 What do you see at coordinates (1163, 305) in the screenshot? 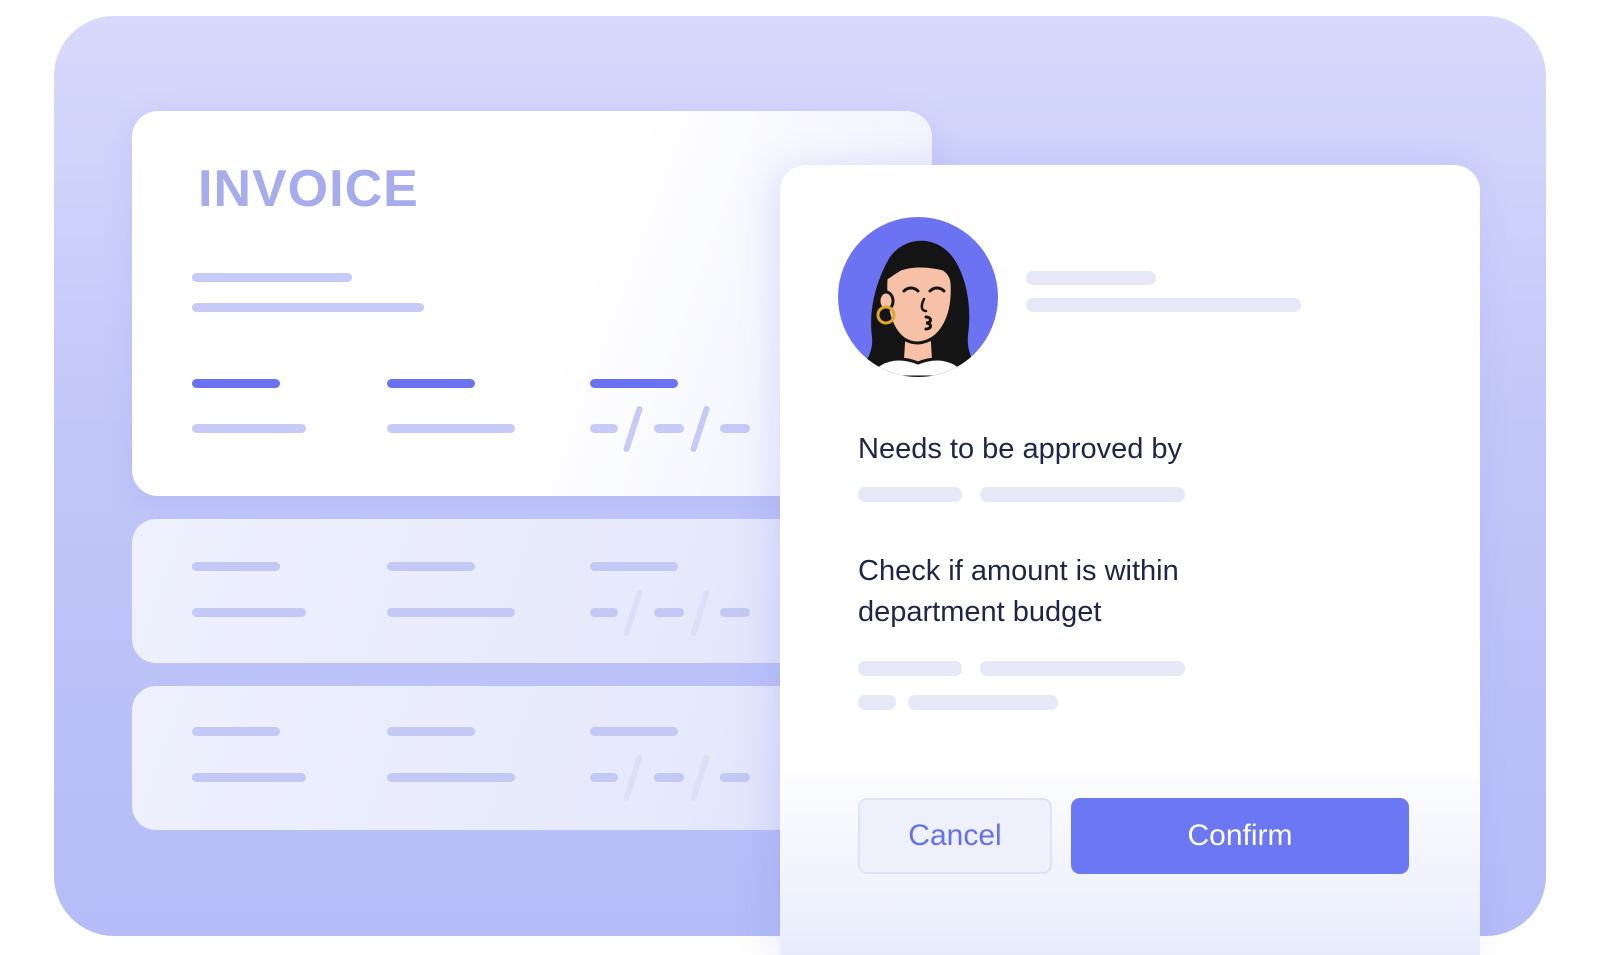
I see `approver-role-placeholder` at bounding box center [1163, 305].